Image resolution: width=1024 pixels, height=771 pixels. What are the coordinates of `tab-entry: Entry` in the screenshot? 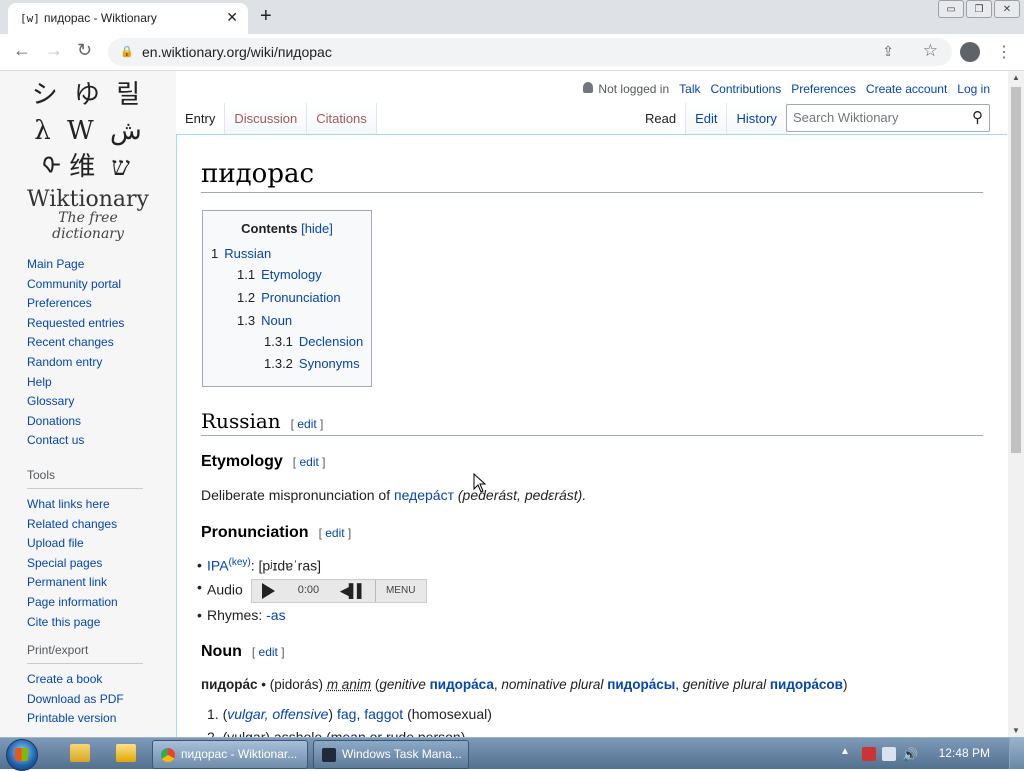 It's located at (201, 119).